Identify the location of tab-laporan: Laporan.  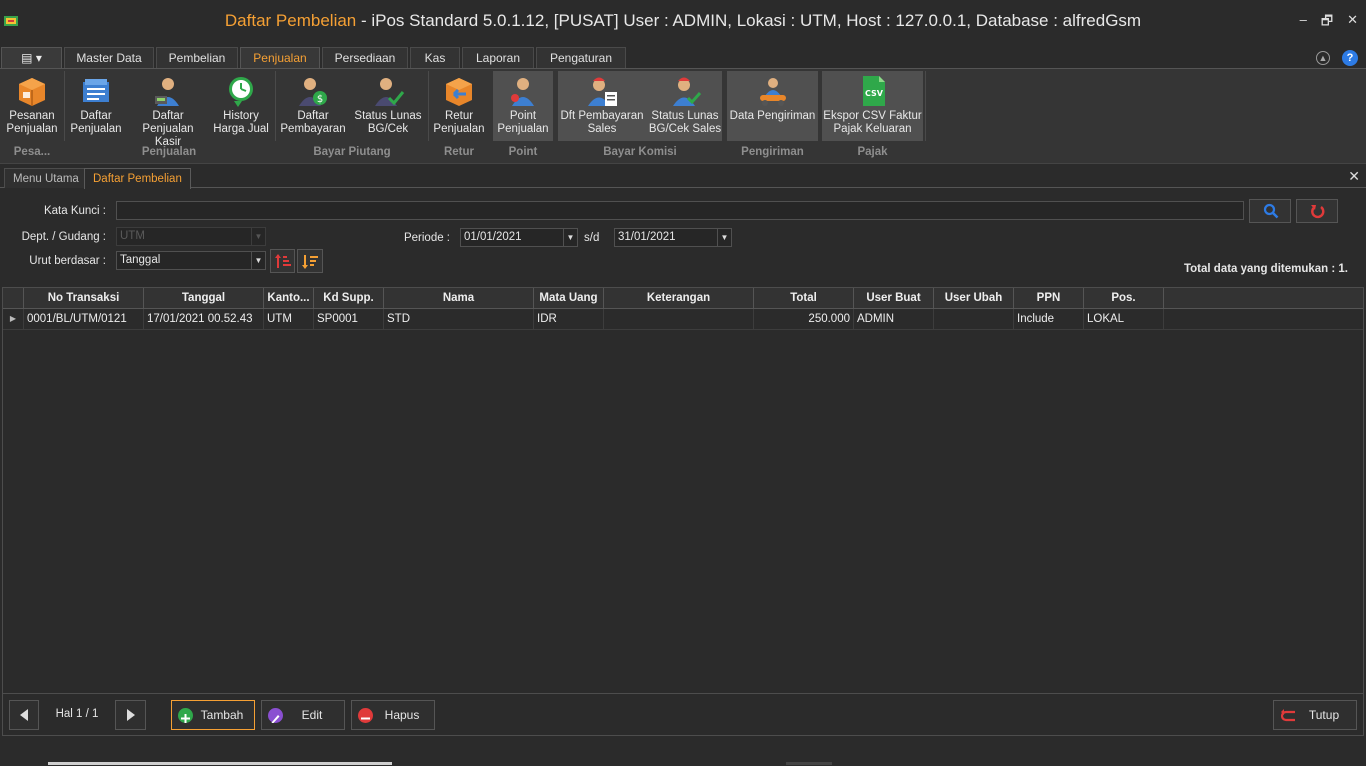
(498, 58).